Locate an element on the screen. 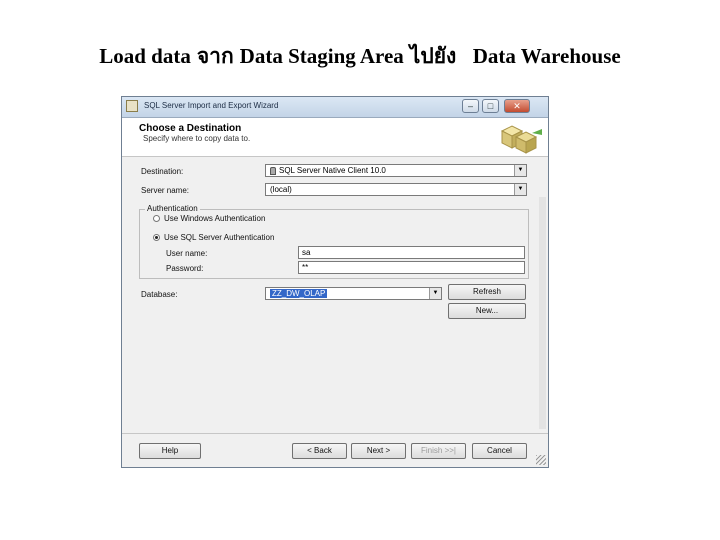 The image size is (720, 540). next-button: Next > is located at coordinates (378, 451).